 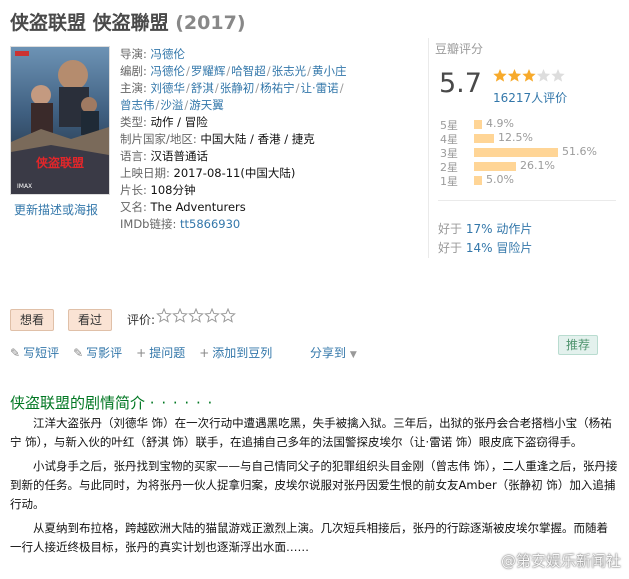 What do you see at coordinates (328, 353) in the screenshot?
I see `share-label: 分享到` at bounding box center [328, 353].